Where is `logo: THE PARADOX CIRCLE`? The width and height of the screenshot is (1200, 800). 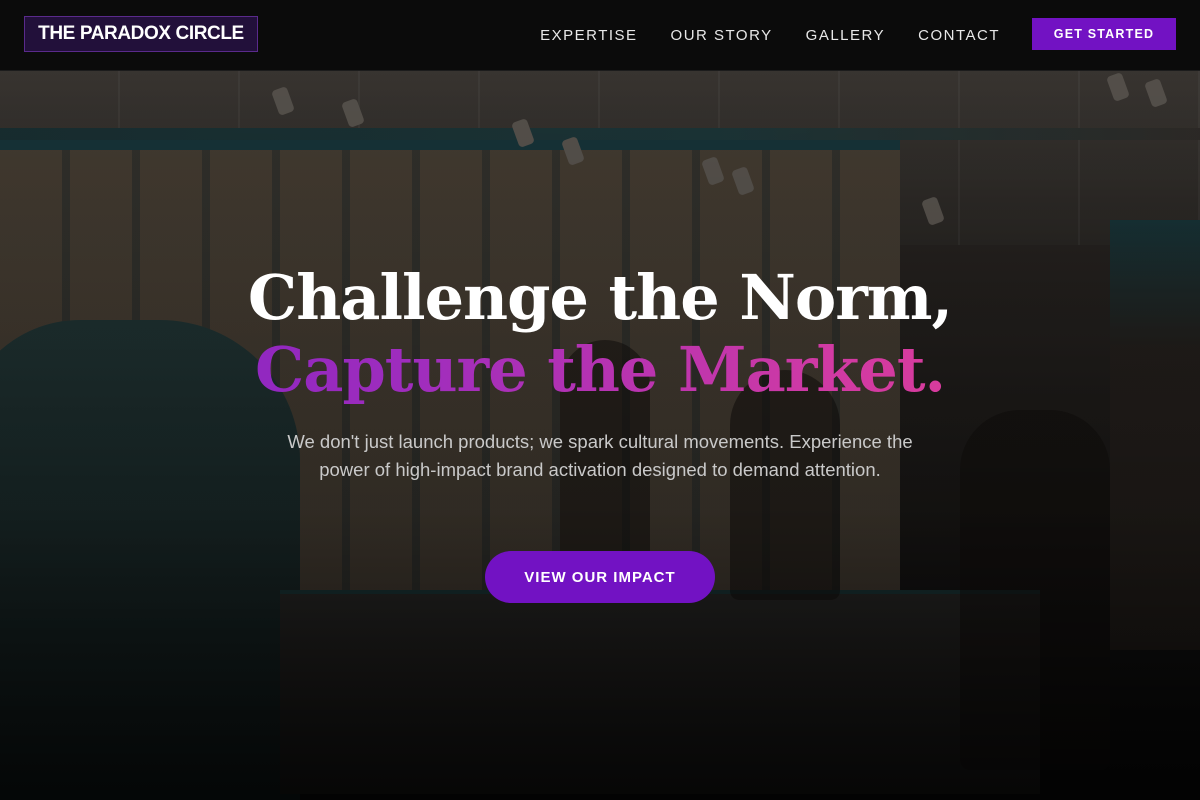 logo: THE PARADOX CIRCLE is located at coordinates (141, 34).